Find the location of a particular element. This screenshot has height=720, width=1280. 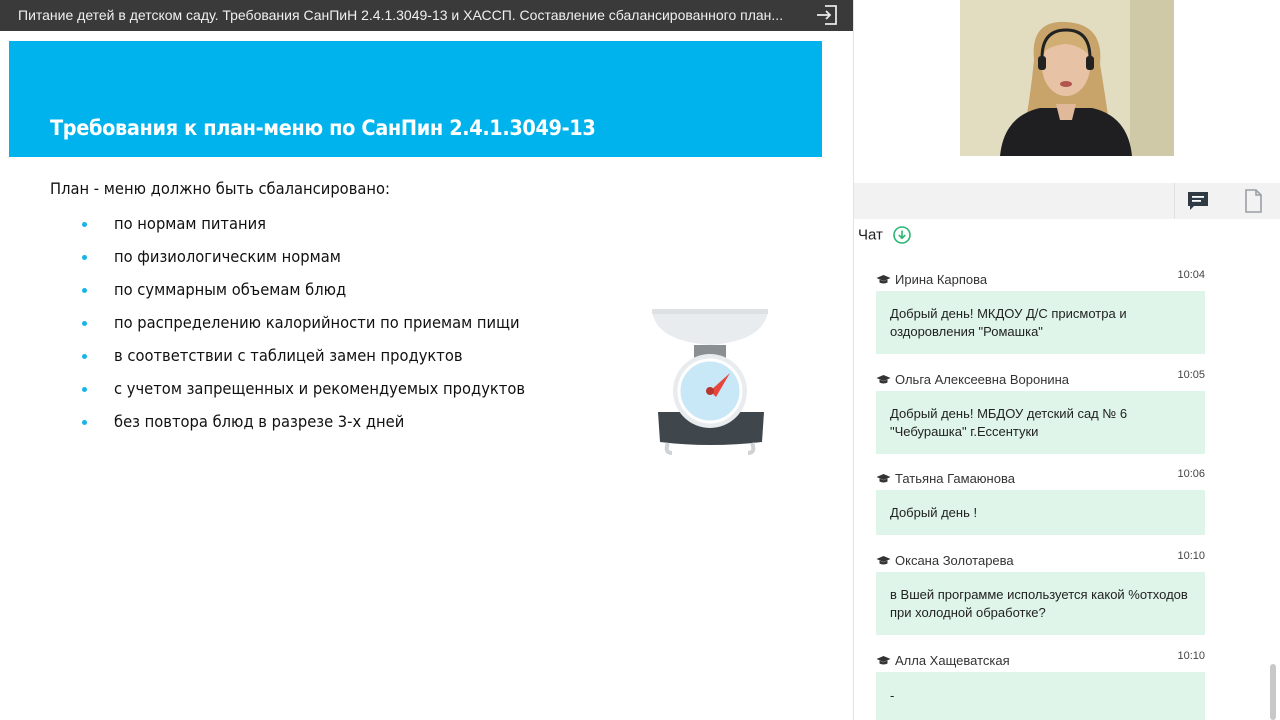

message-meta: Татьяна Гамаюнова 10:06 is located at coordinates (1040, 479).